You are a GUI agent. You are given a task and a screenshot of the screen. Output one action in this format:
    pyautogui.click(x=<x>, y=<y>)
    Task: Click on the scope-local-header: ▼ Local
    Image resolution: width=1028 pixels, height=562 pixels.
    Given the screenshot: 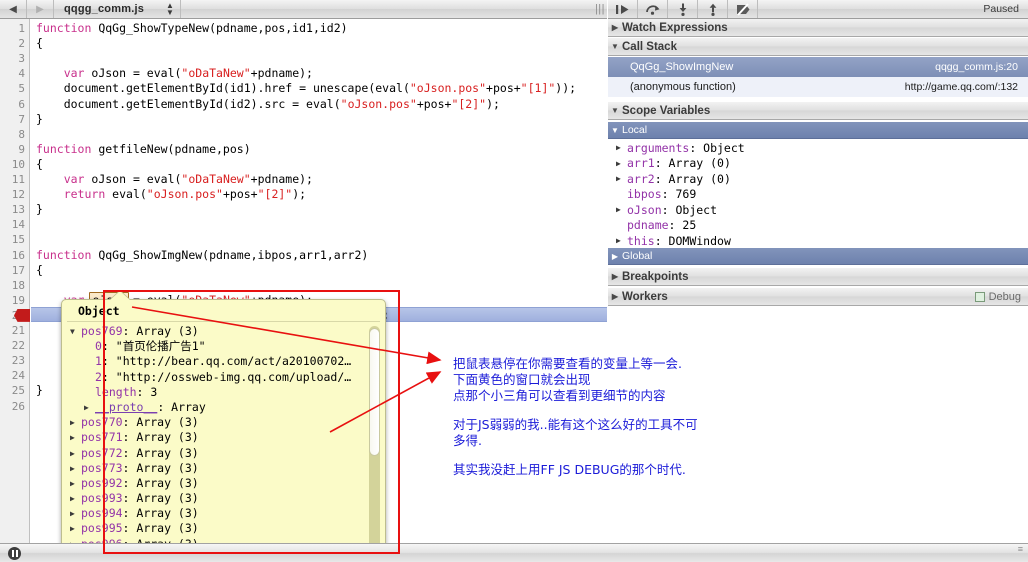 What is the action you would take?
    pyautogui.click(x=818, y=130)
    